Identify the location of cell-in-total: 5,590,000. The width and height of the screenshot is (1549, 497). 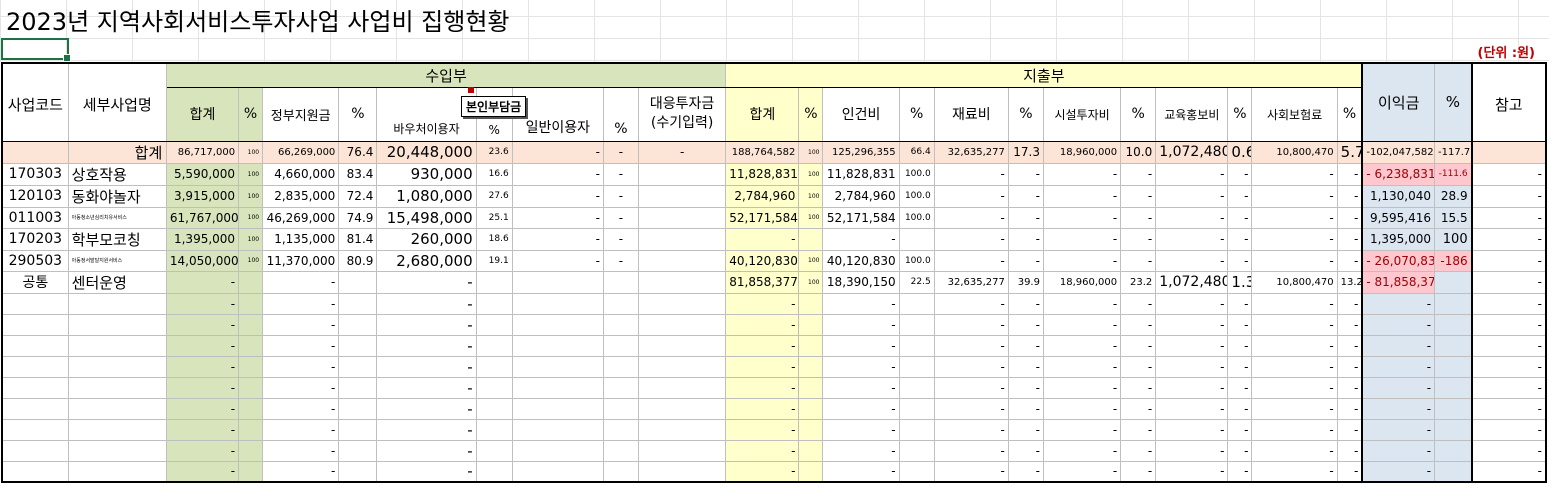
(202, 174).